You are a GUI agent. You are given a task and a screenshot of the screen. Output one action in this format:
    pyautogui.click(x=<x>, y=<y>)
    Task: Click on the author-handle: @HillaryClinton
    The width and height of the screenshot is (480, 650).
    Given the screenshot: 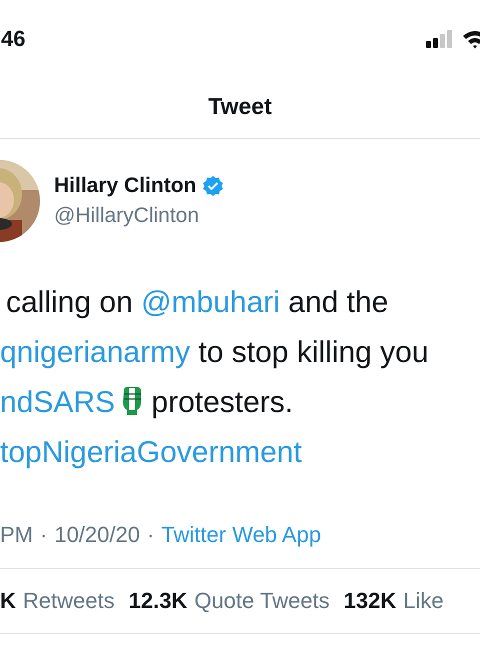 What is the action you would take?
    pyautogui.click(x=139, y=216)
    